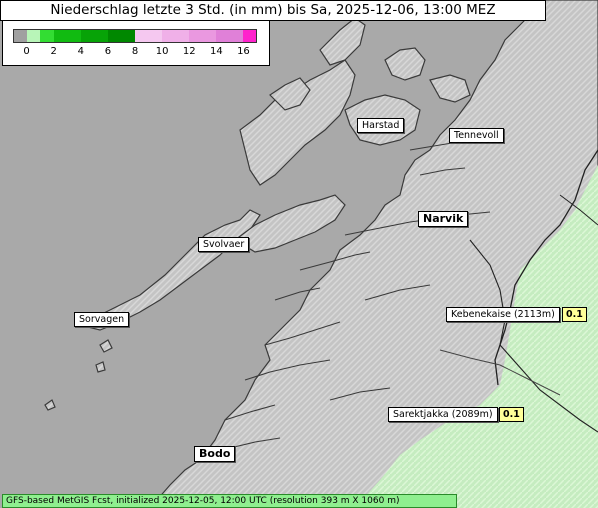 The height and width of the screenshot is (508, 598). I want to click on legend-tick-label: 4, so click(80, 51).